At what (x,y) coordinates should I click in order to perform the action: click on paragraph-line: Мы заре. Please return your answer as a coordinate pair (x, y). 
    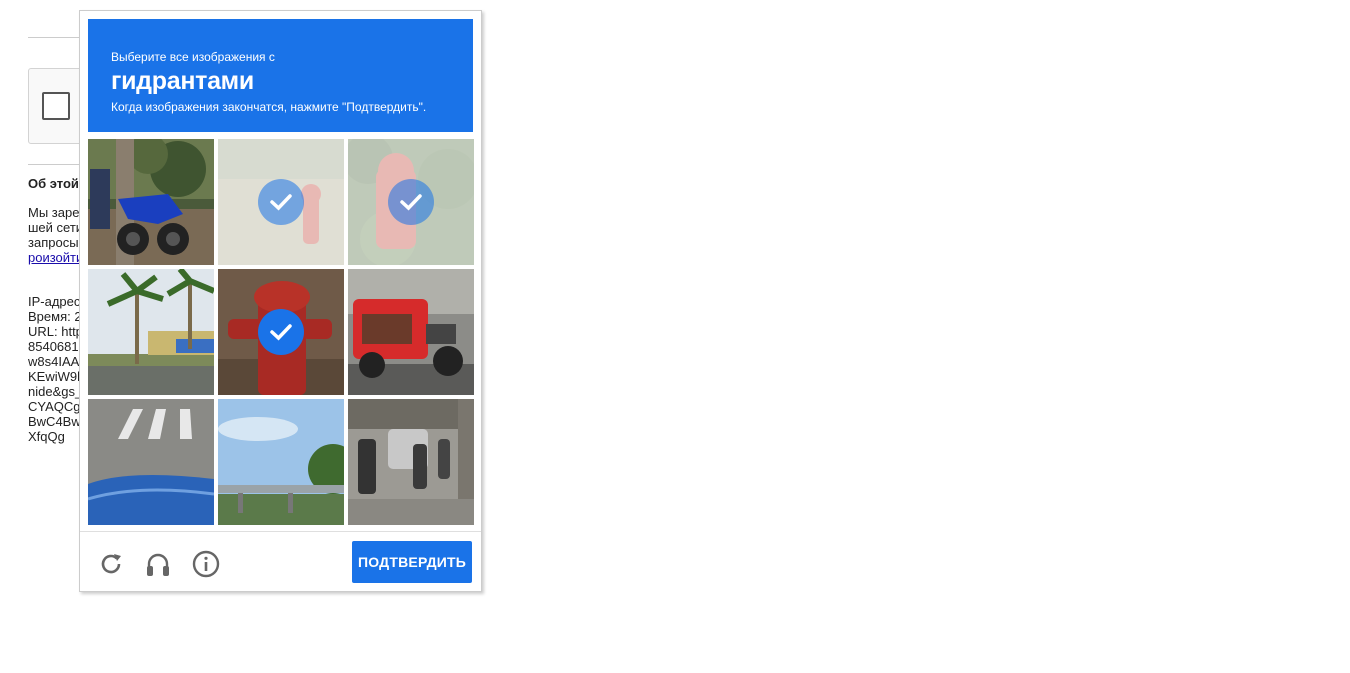
    Looking at the image, I should click on (54, 212).